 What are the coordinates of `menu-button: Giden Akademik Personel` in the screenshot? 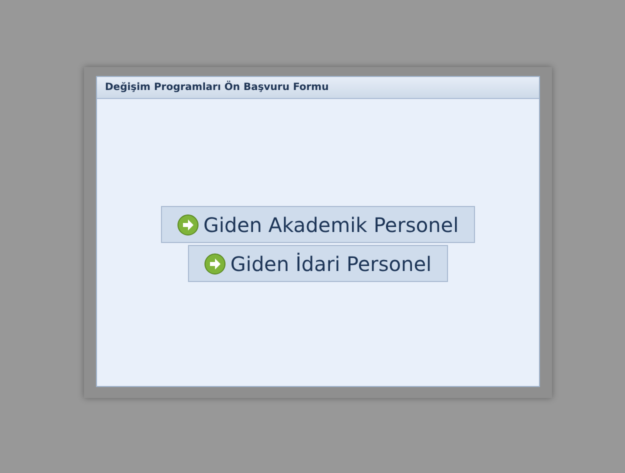 It's located at (318, 224).